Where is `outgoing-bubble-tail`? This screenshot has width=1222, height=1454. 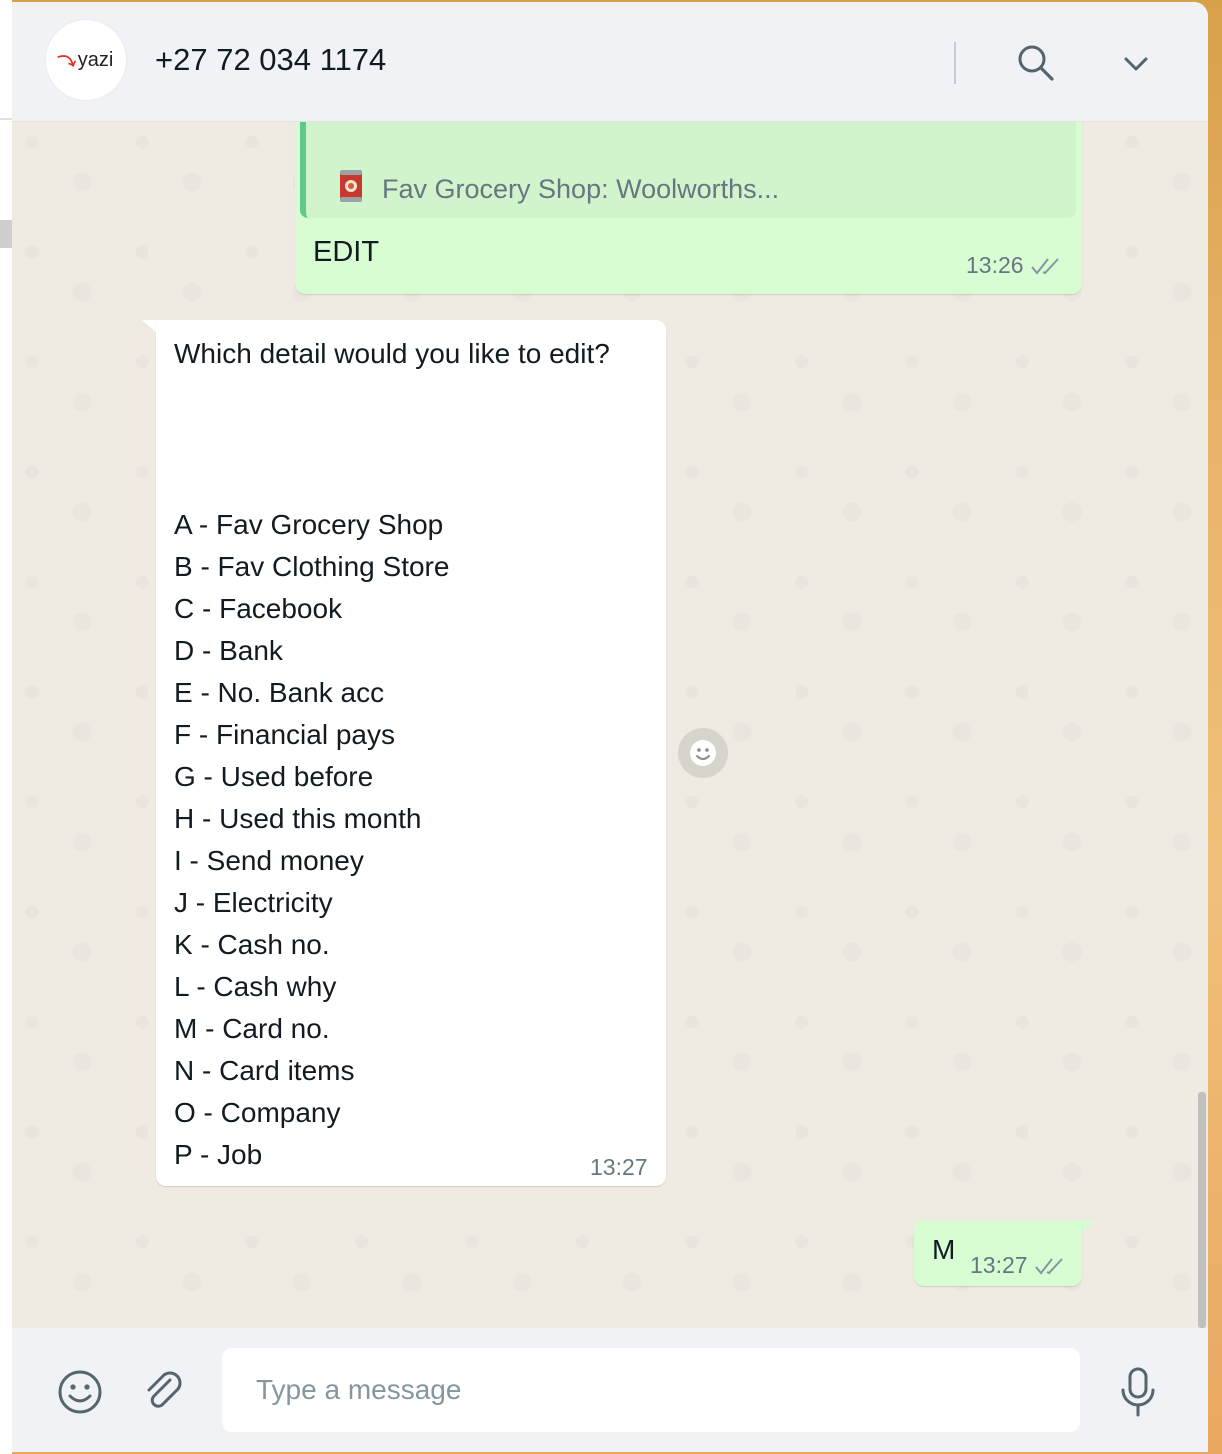
outgoing-bubble-tail is located at coordinates (1088, 1227).